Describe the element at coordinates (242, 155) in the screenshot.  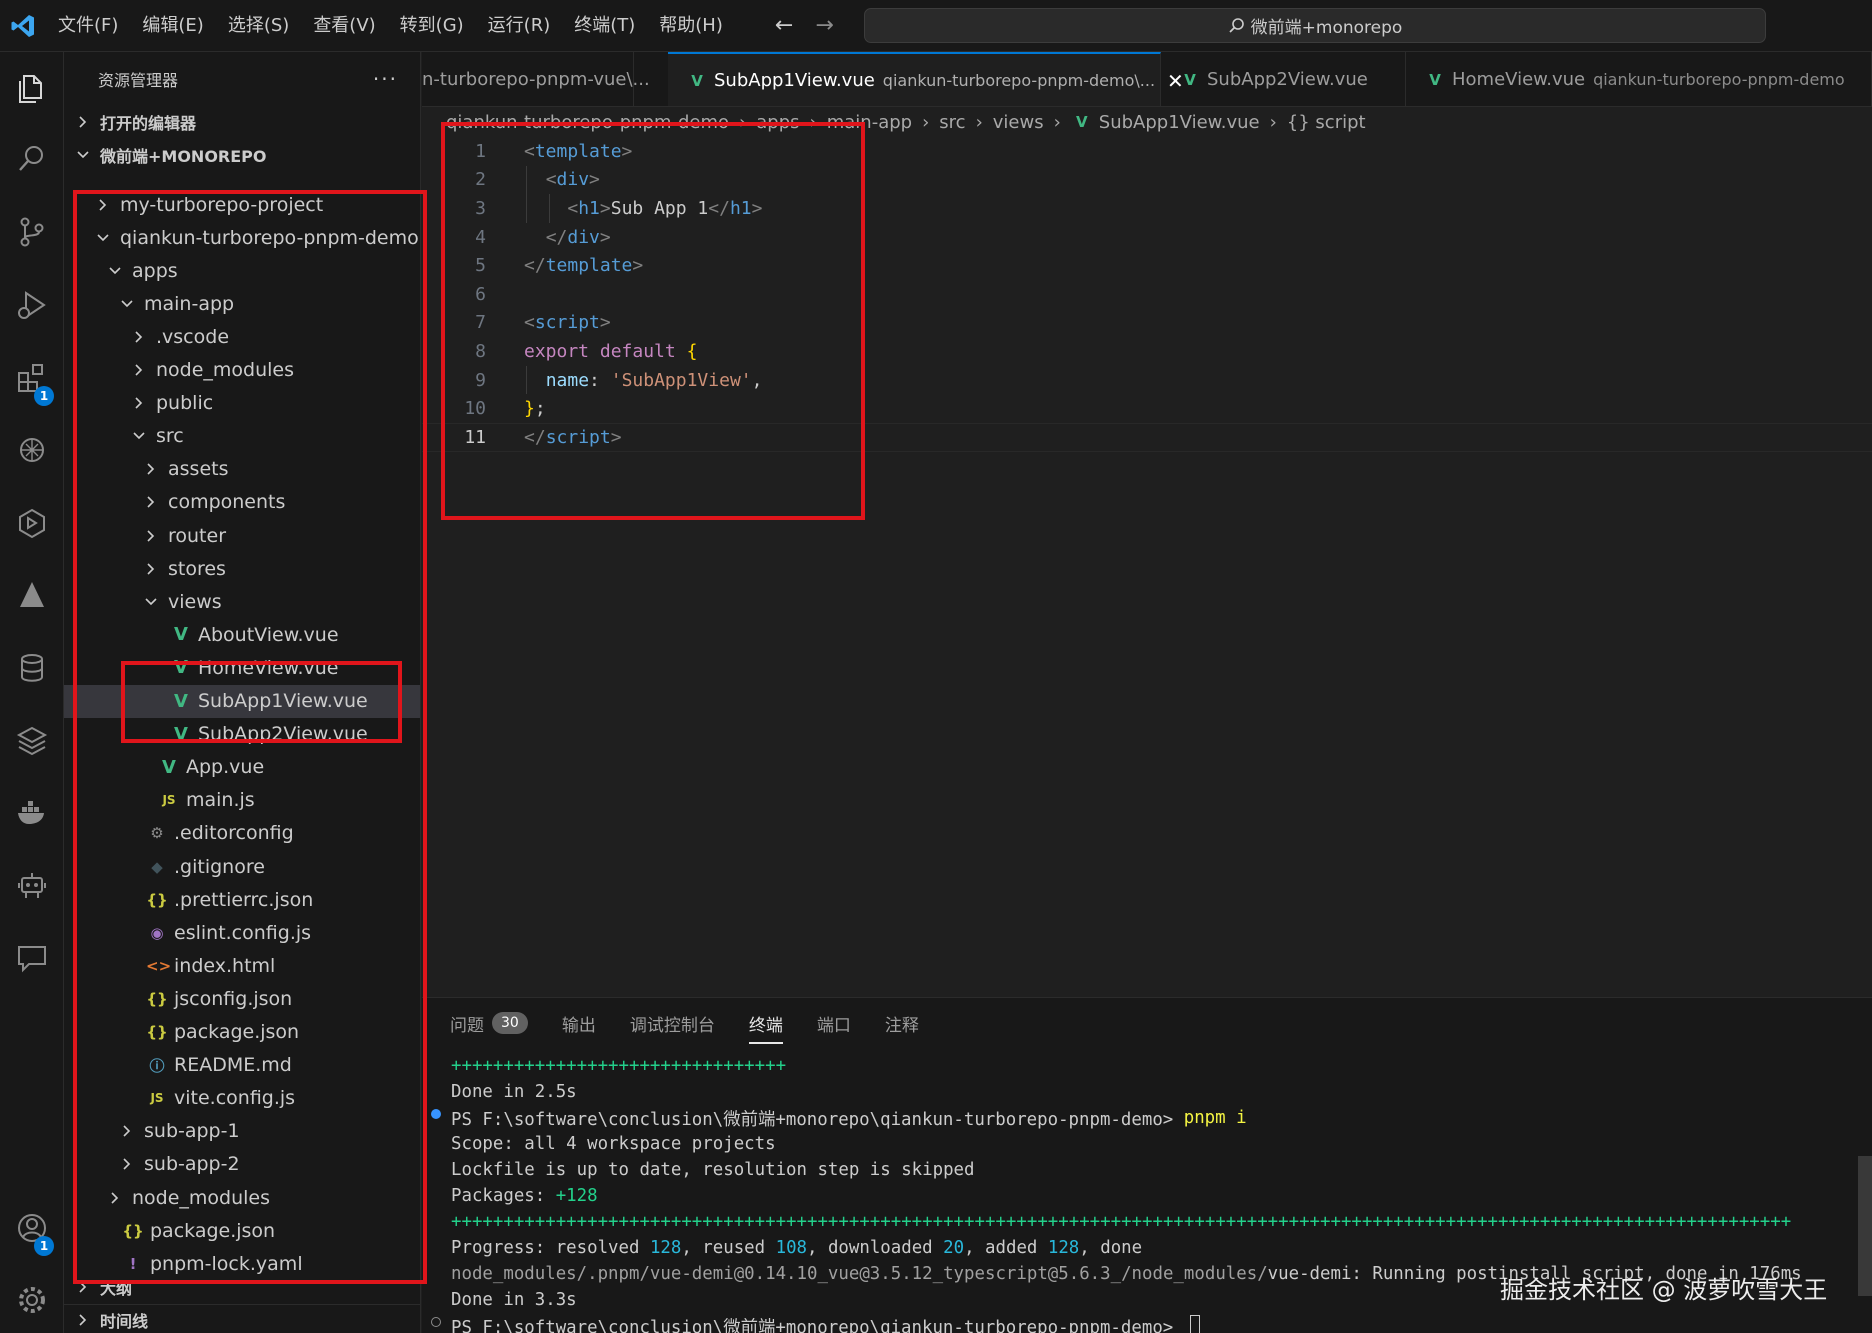
I see `workspace-section: 微前端+MONOREPO` at that location.